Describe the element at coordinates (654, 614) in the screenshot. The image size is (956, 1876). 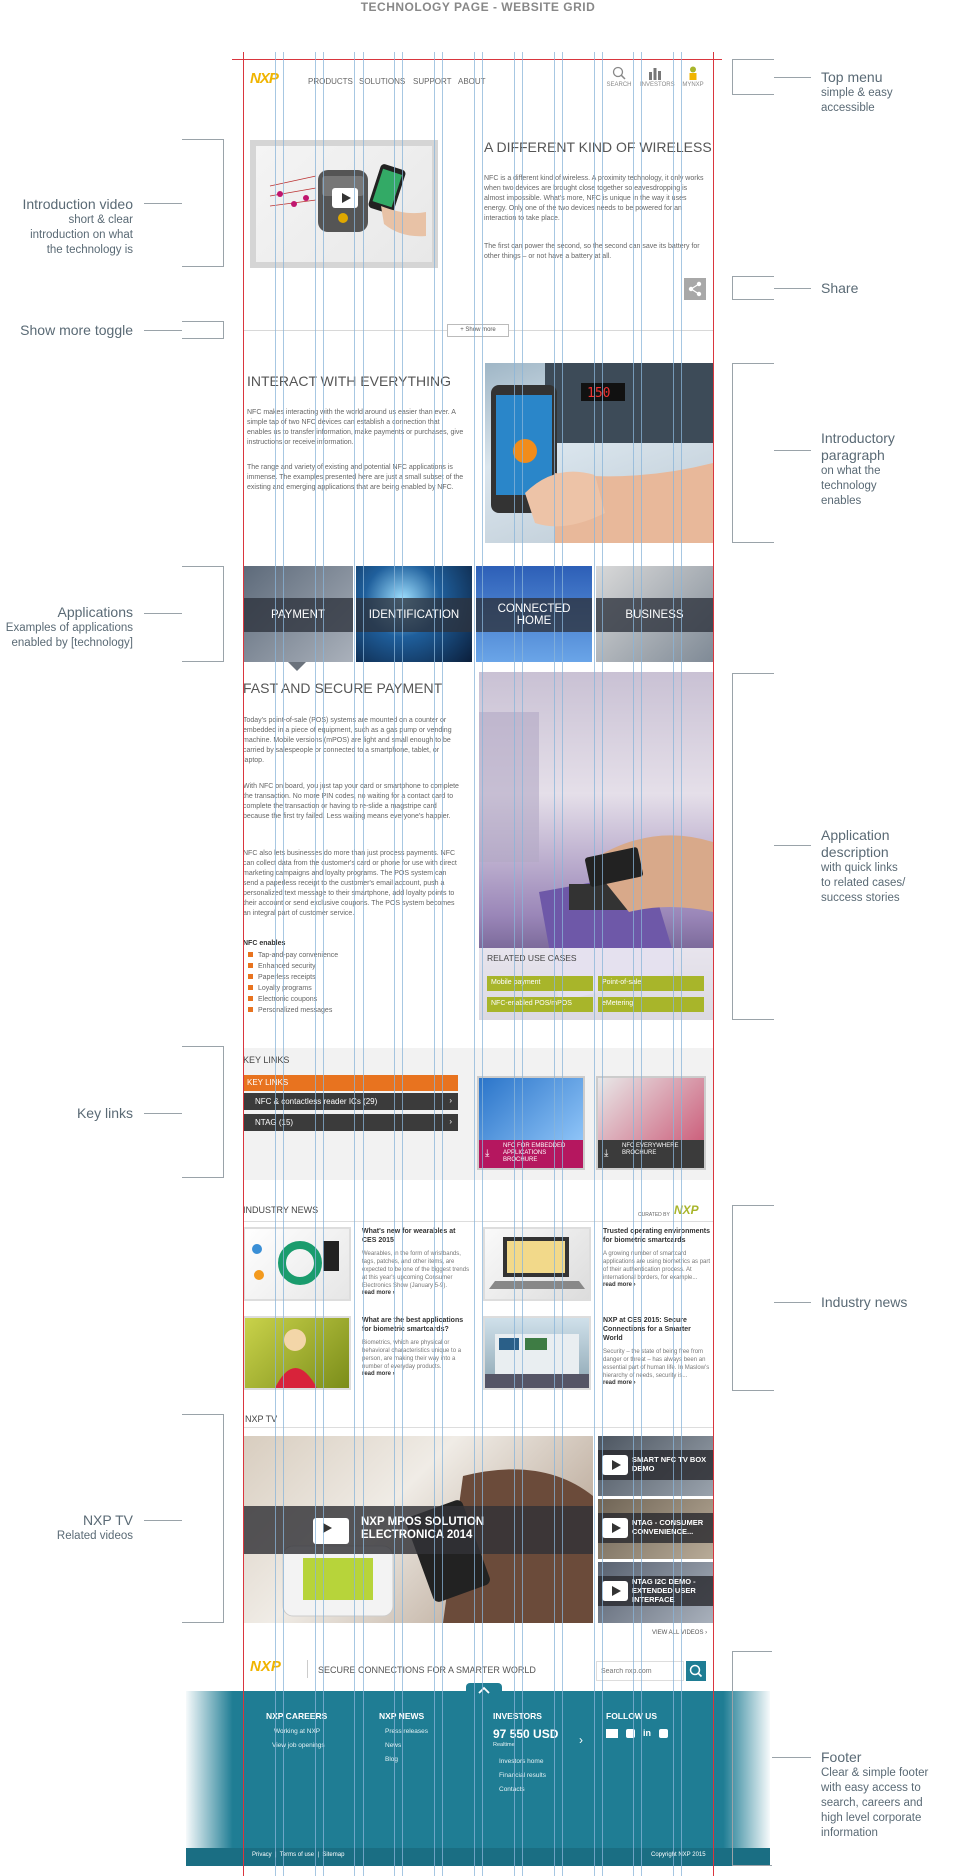
I see `app-tile-business: BUSINESS` at that location.